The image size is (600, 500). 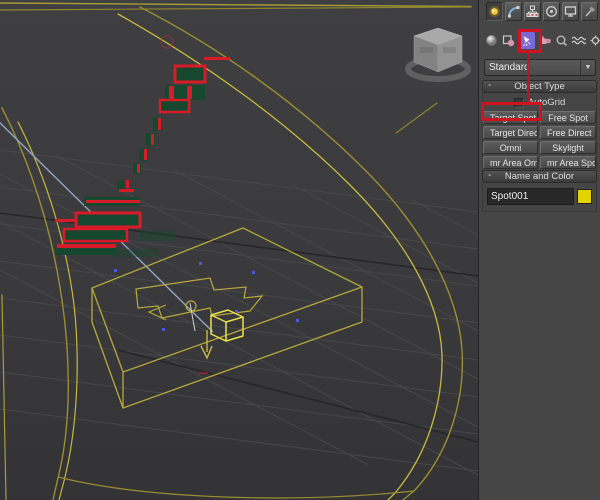 I want to click on hierarchy-tab-icon, so click(x=532, y=11).